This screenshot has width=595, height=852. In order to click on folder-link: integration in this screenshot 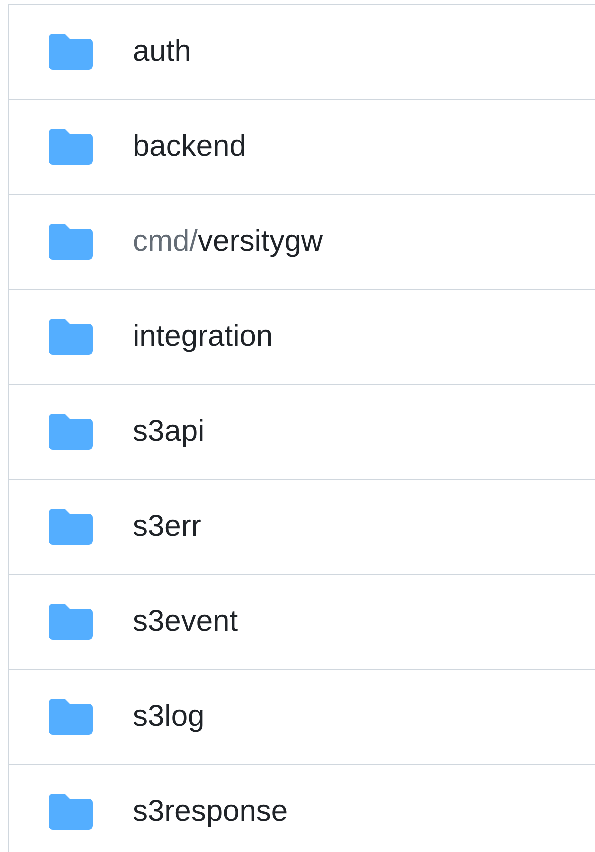, I will do `click(203, 337)`.